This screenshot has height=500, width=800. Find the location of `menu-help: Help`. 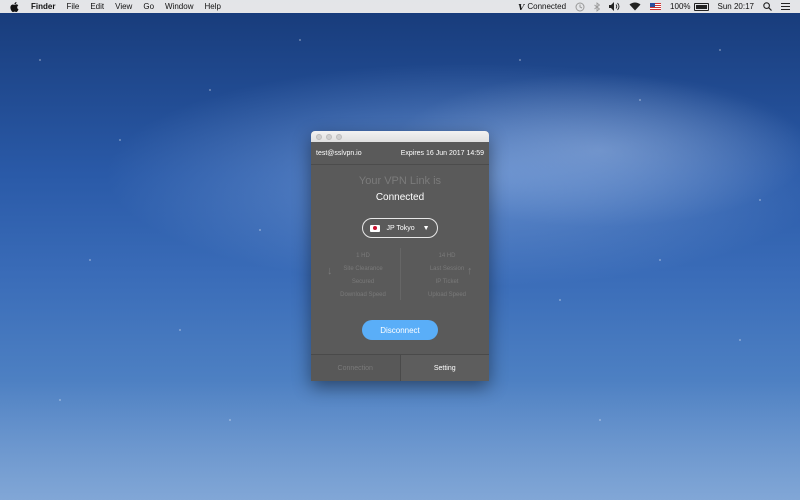

menu-help: Help is located at coordinates (212, 6).